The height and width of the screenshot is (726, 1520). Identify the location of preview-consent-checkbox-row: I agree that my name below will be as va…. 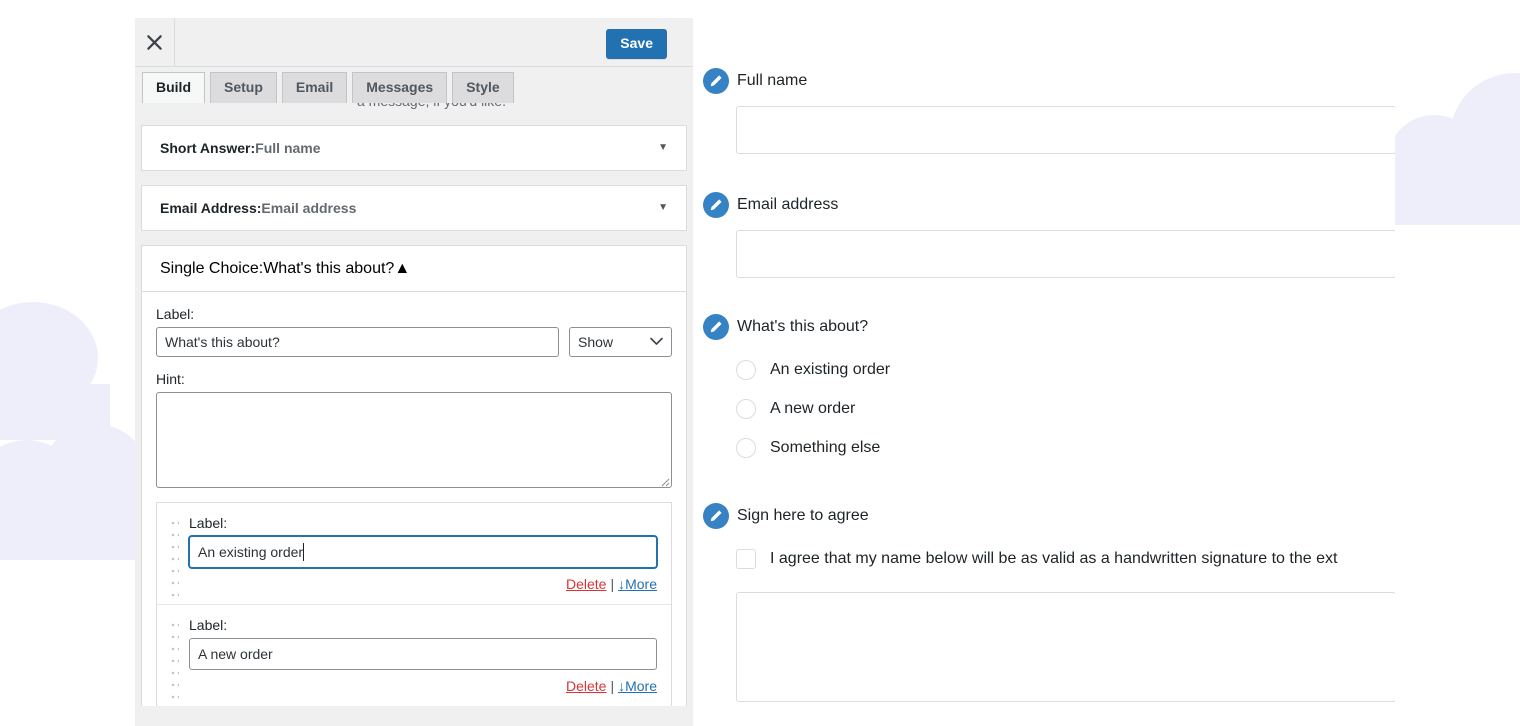
(1065, 558).